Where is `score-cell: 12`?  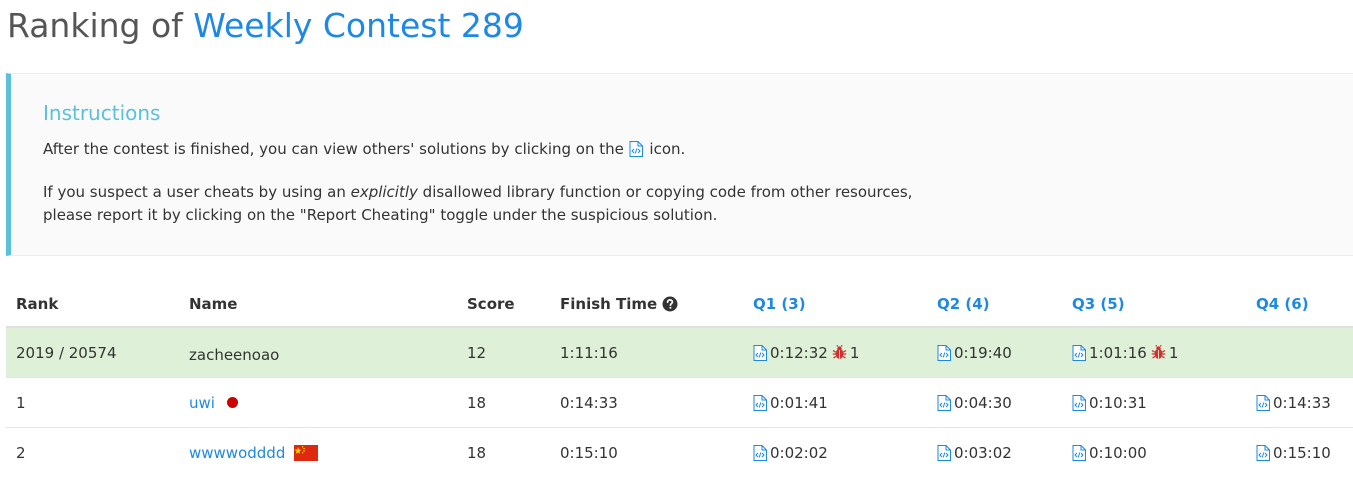 score-cell: 12 is located at coordinates (477, 352).